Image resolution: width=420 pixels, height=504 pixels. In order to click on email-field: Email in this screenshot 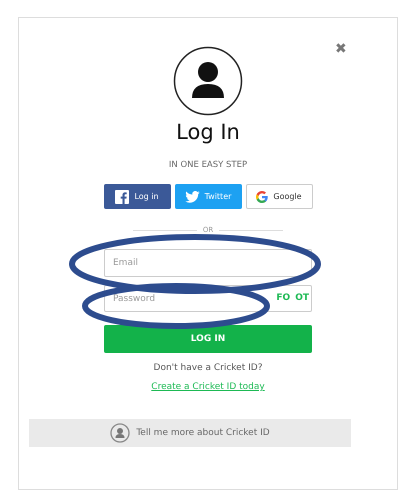, I will do `click(208, 263)`.